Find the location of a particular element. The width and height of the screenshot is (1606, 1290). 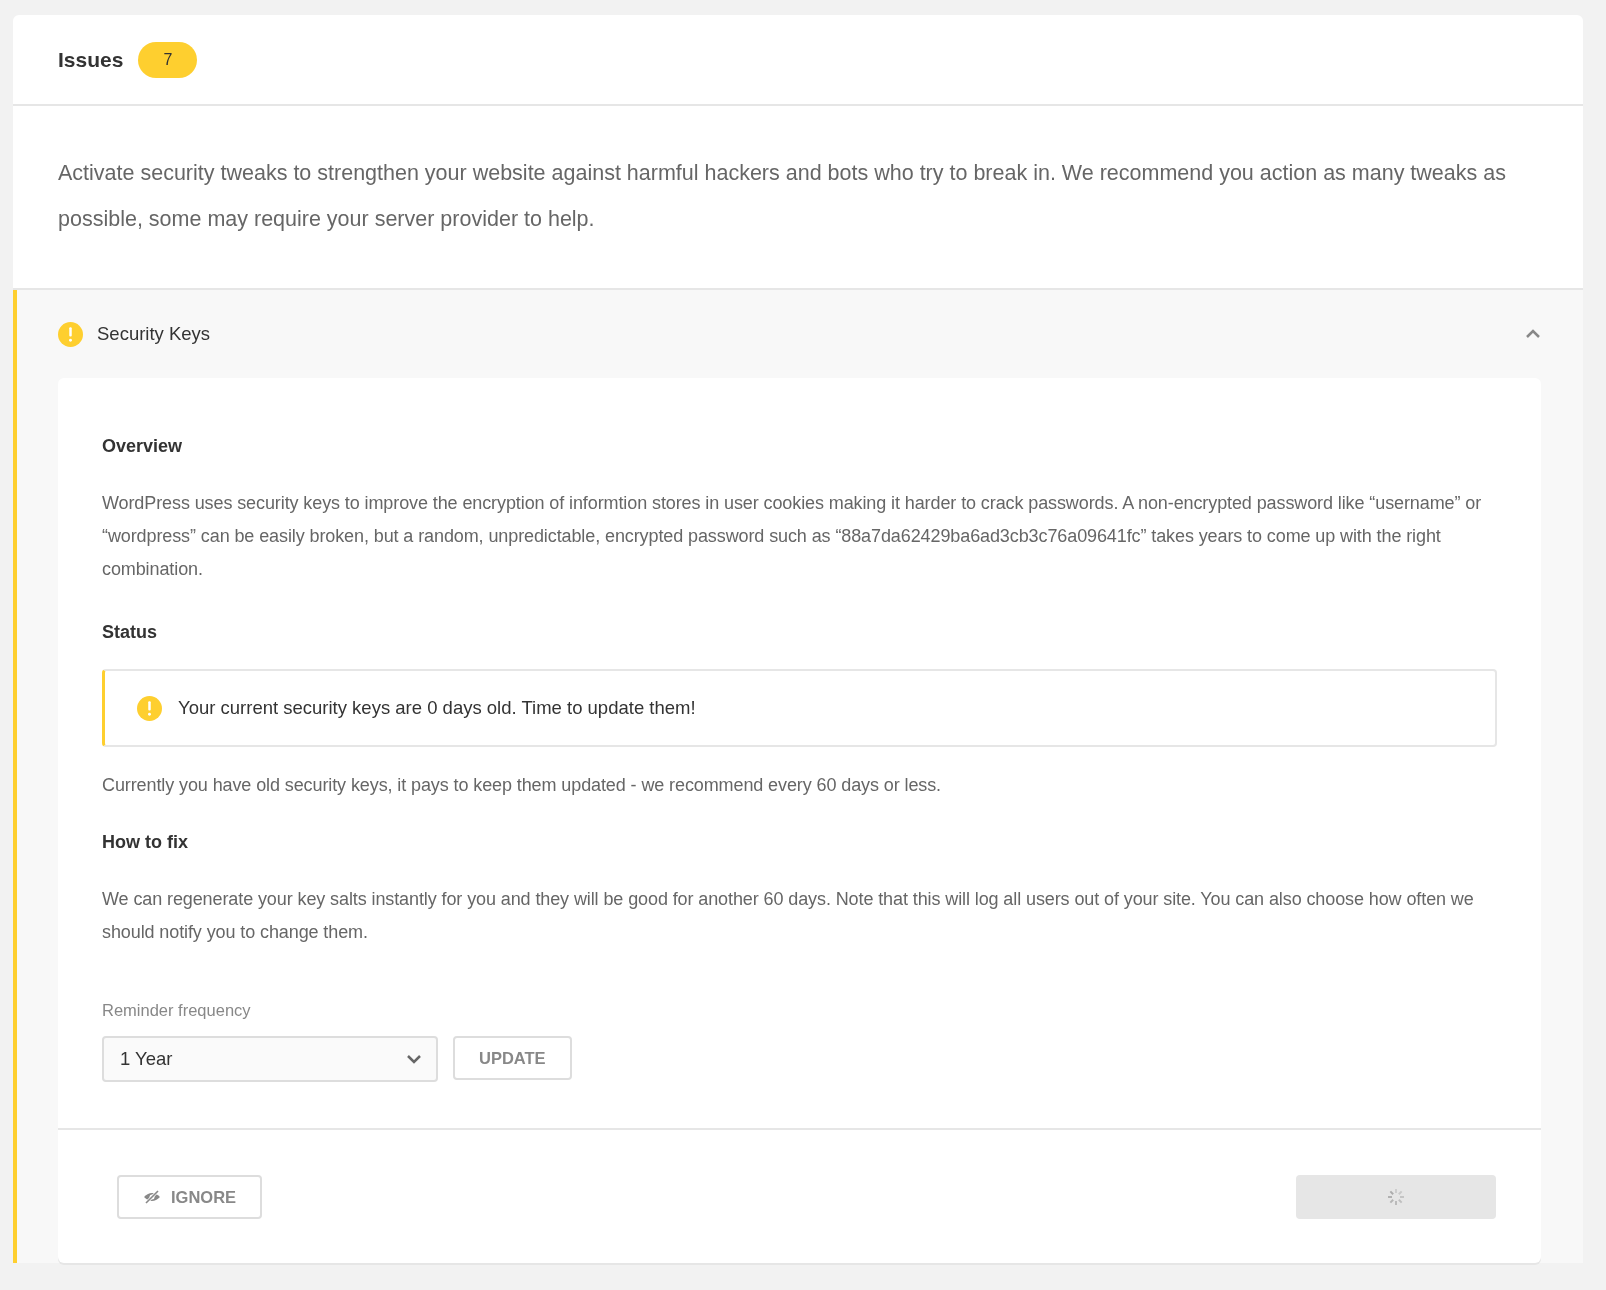

issues-count-badge: 7 is located at coordinates (168, 59).